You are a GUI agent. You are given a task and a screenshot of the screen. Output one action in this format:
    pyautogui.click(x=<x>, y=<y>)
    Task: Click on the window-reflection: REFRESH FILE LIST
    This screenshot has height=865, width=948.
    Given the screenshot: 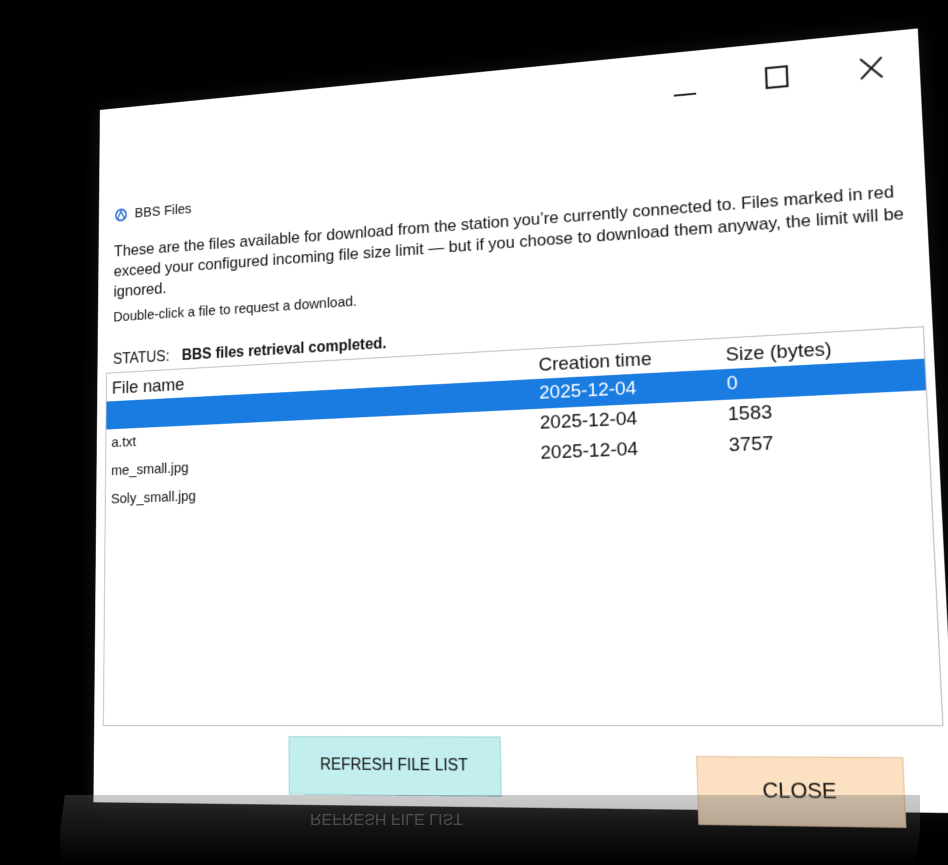 What is the action you would take?
    pyautogui.click(x=490, y=830)
    